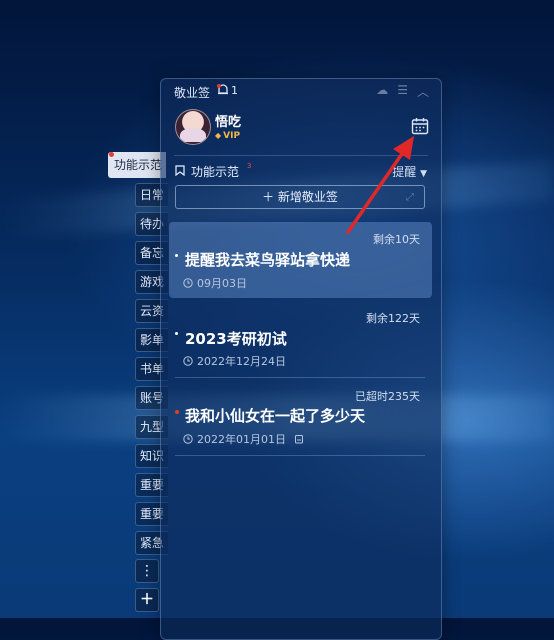 This screenshot has height=640, width=554. I want to click on note-title: 2023考研初试, so click(236, 339).